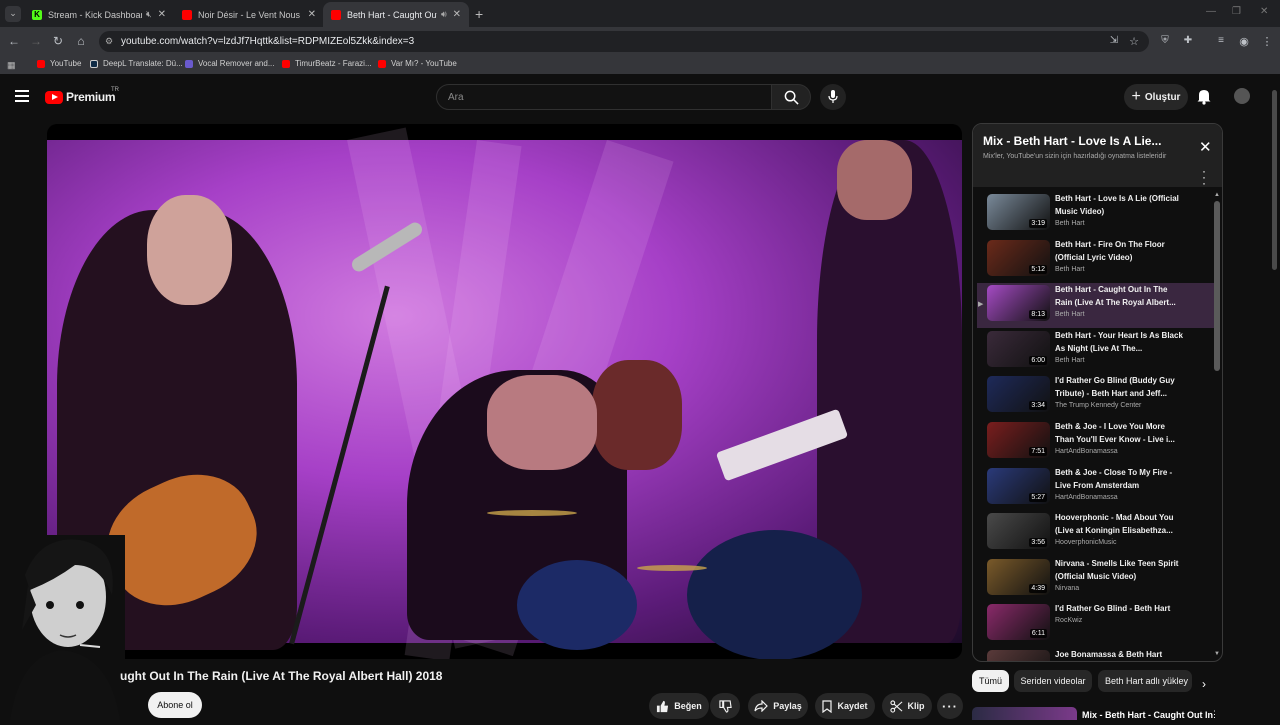  What do you see at coordinates (249, 14) in the screenshot?
I see `browser-tab-noir-desir: Noir Désir - Le Vent Nous Porte ✕` at bounding box center [249, 14].